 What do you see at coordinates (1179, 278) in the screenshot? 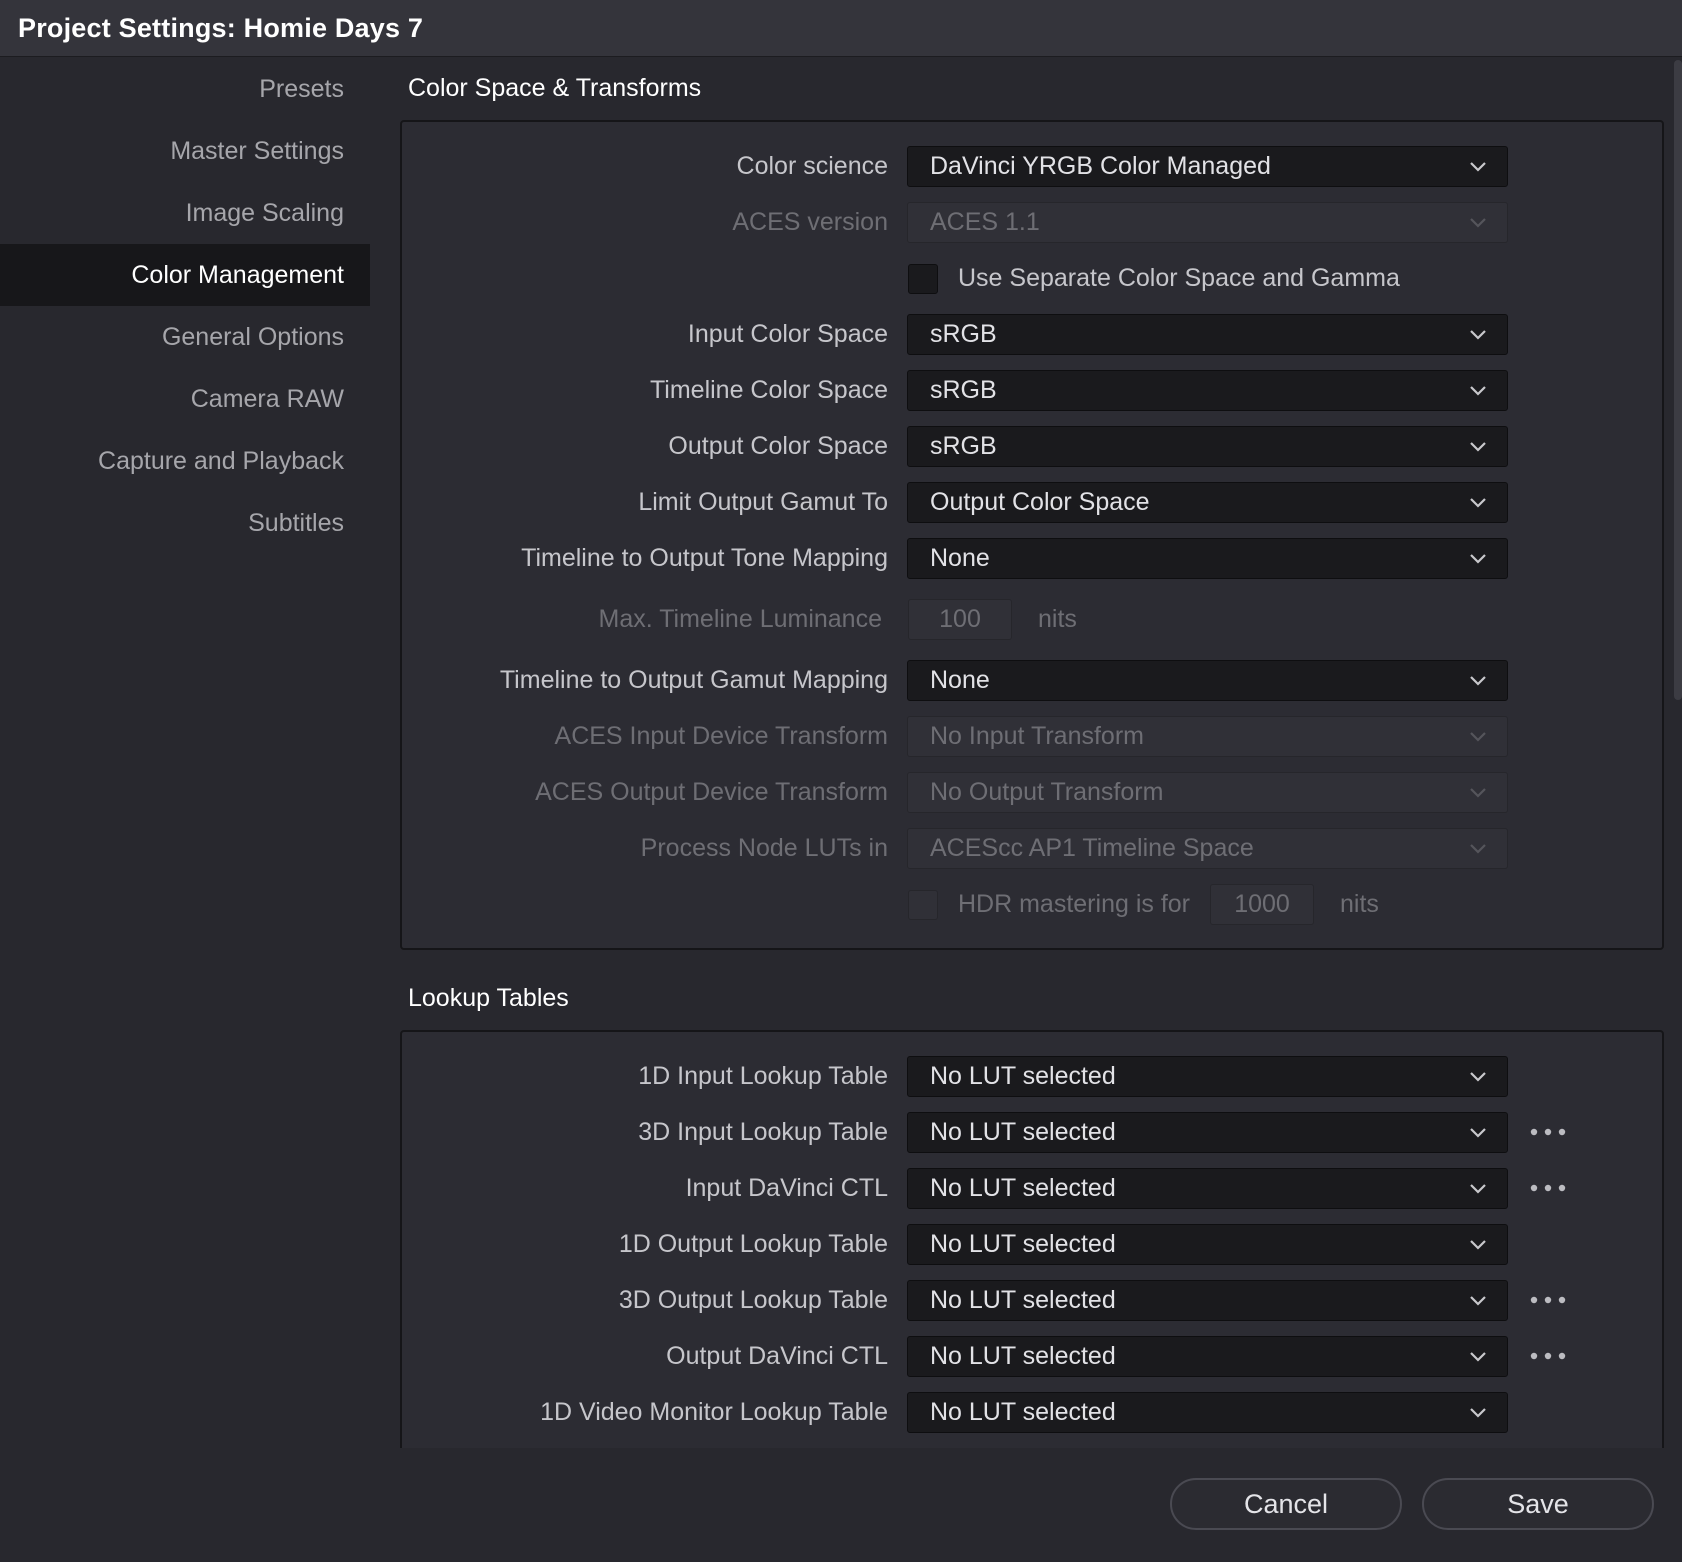
I see `separate-gamma-label: Use Separate Color Space and Gamma` at bounding box center [1179, 278].